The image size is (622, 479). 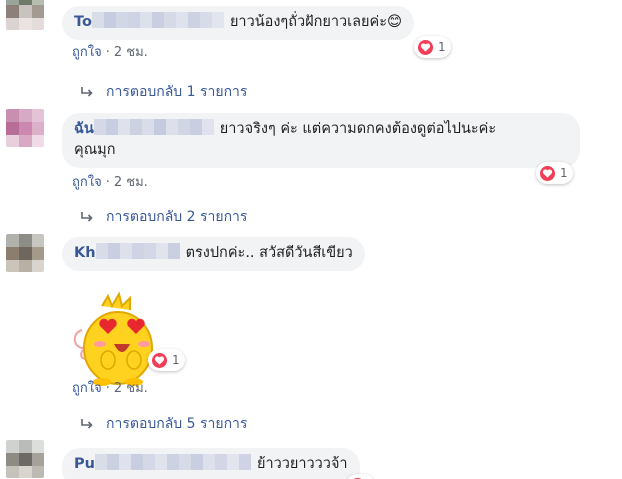 What do you see at coordinates (95, 150) in the screenshot?
I see `comment-text-line2: คุณมุก` at bounding box center [95, 150].